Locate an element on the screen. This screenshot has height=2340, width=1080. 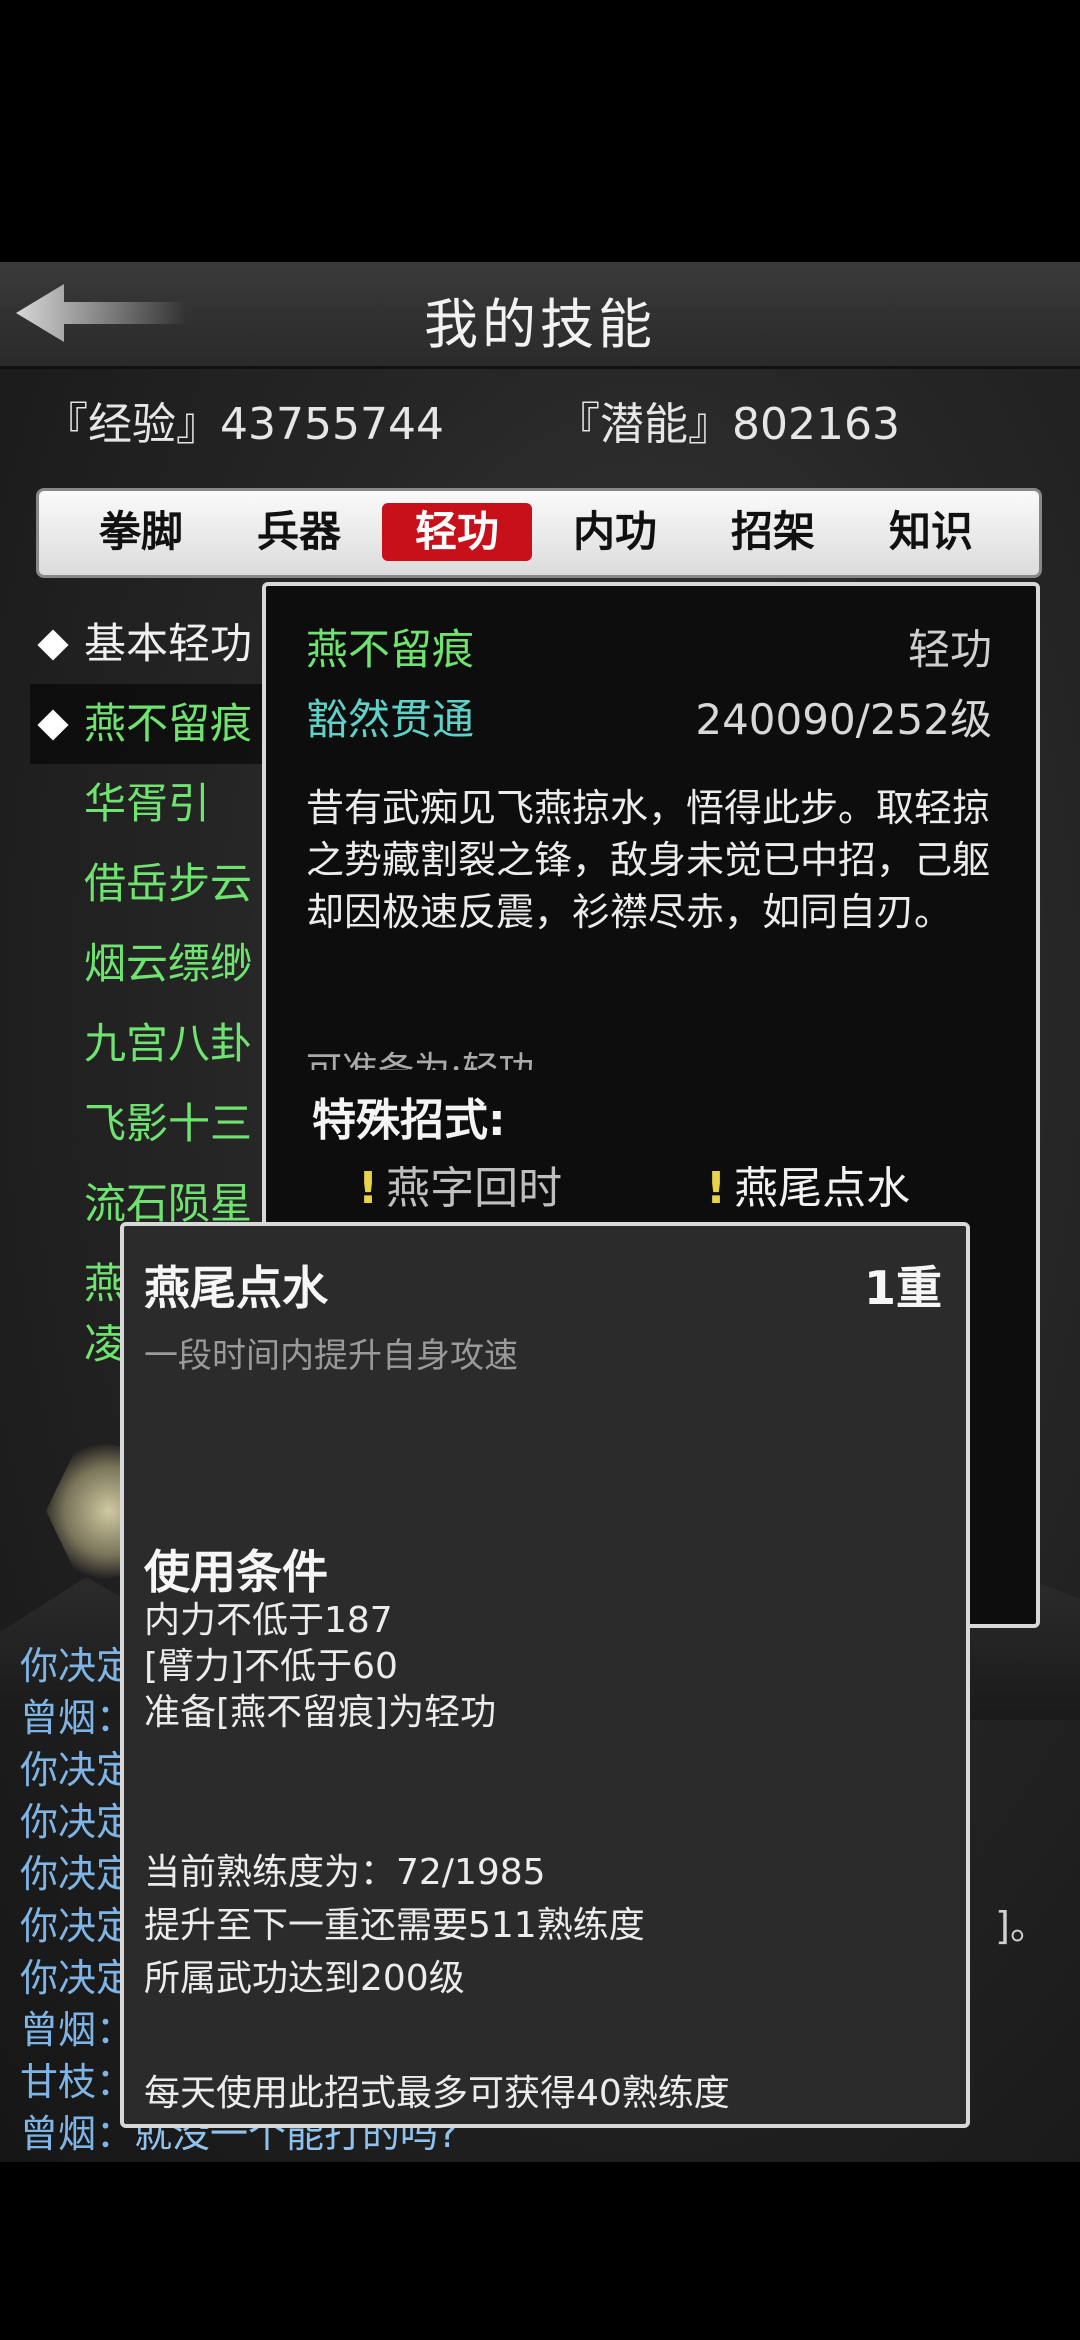
conditions-title: 使用条件 is located at coordinates (236, 1572).